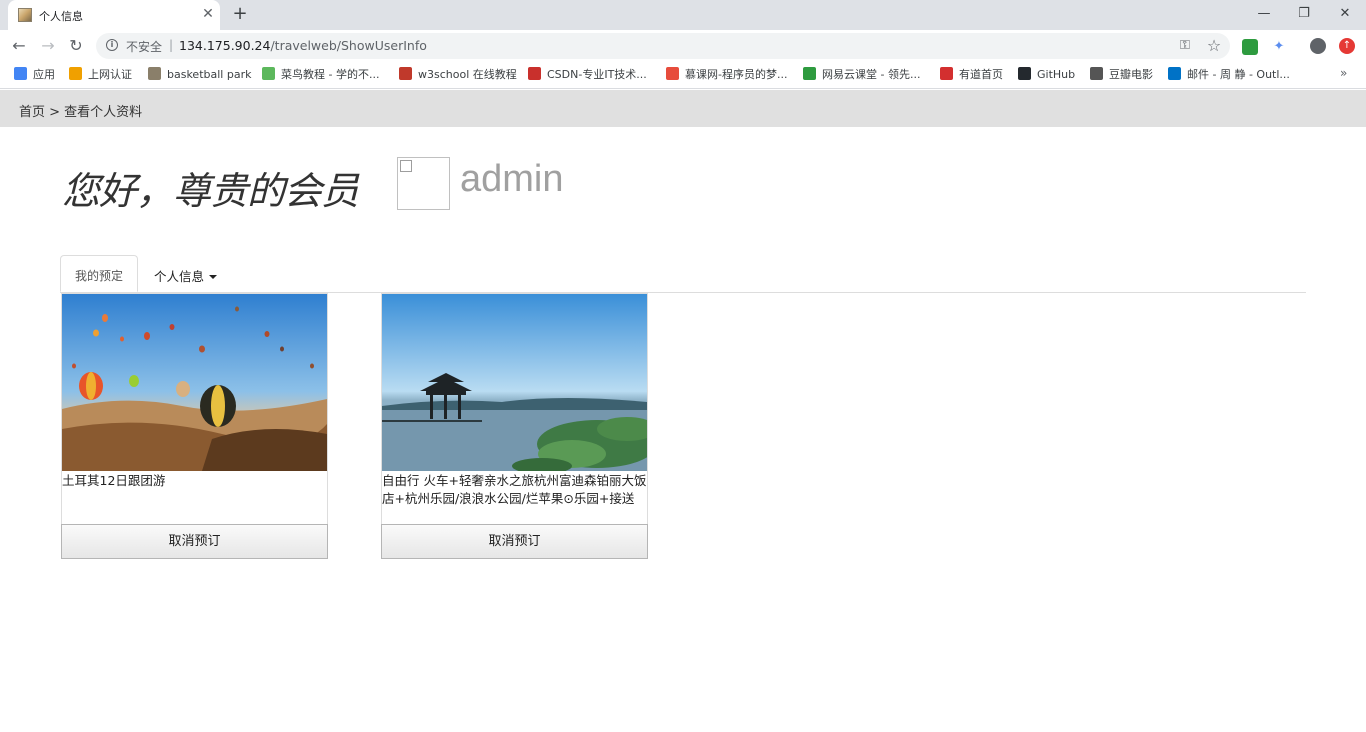  Describe the element at coordinates (20, 73) in the screenshot. I see `apps-grid-icon` at that location.